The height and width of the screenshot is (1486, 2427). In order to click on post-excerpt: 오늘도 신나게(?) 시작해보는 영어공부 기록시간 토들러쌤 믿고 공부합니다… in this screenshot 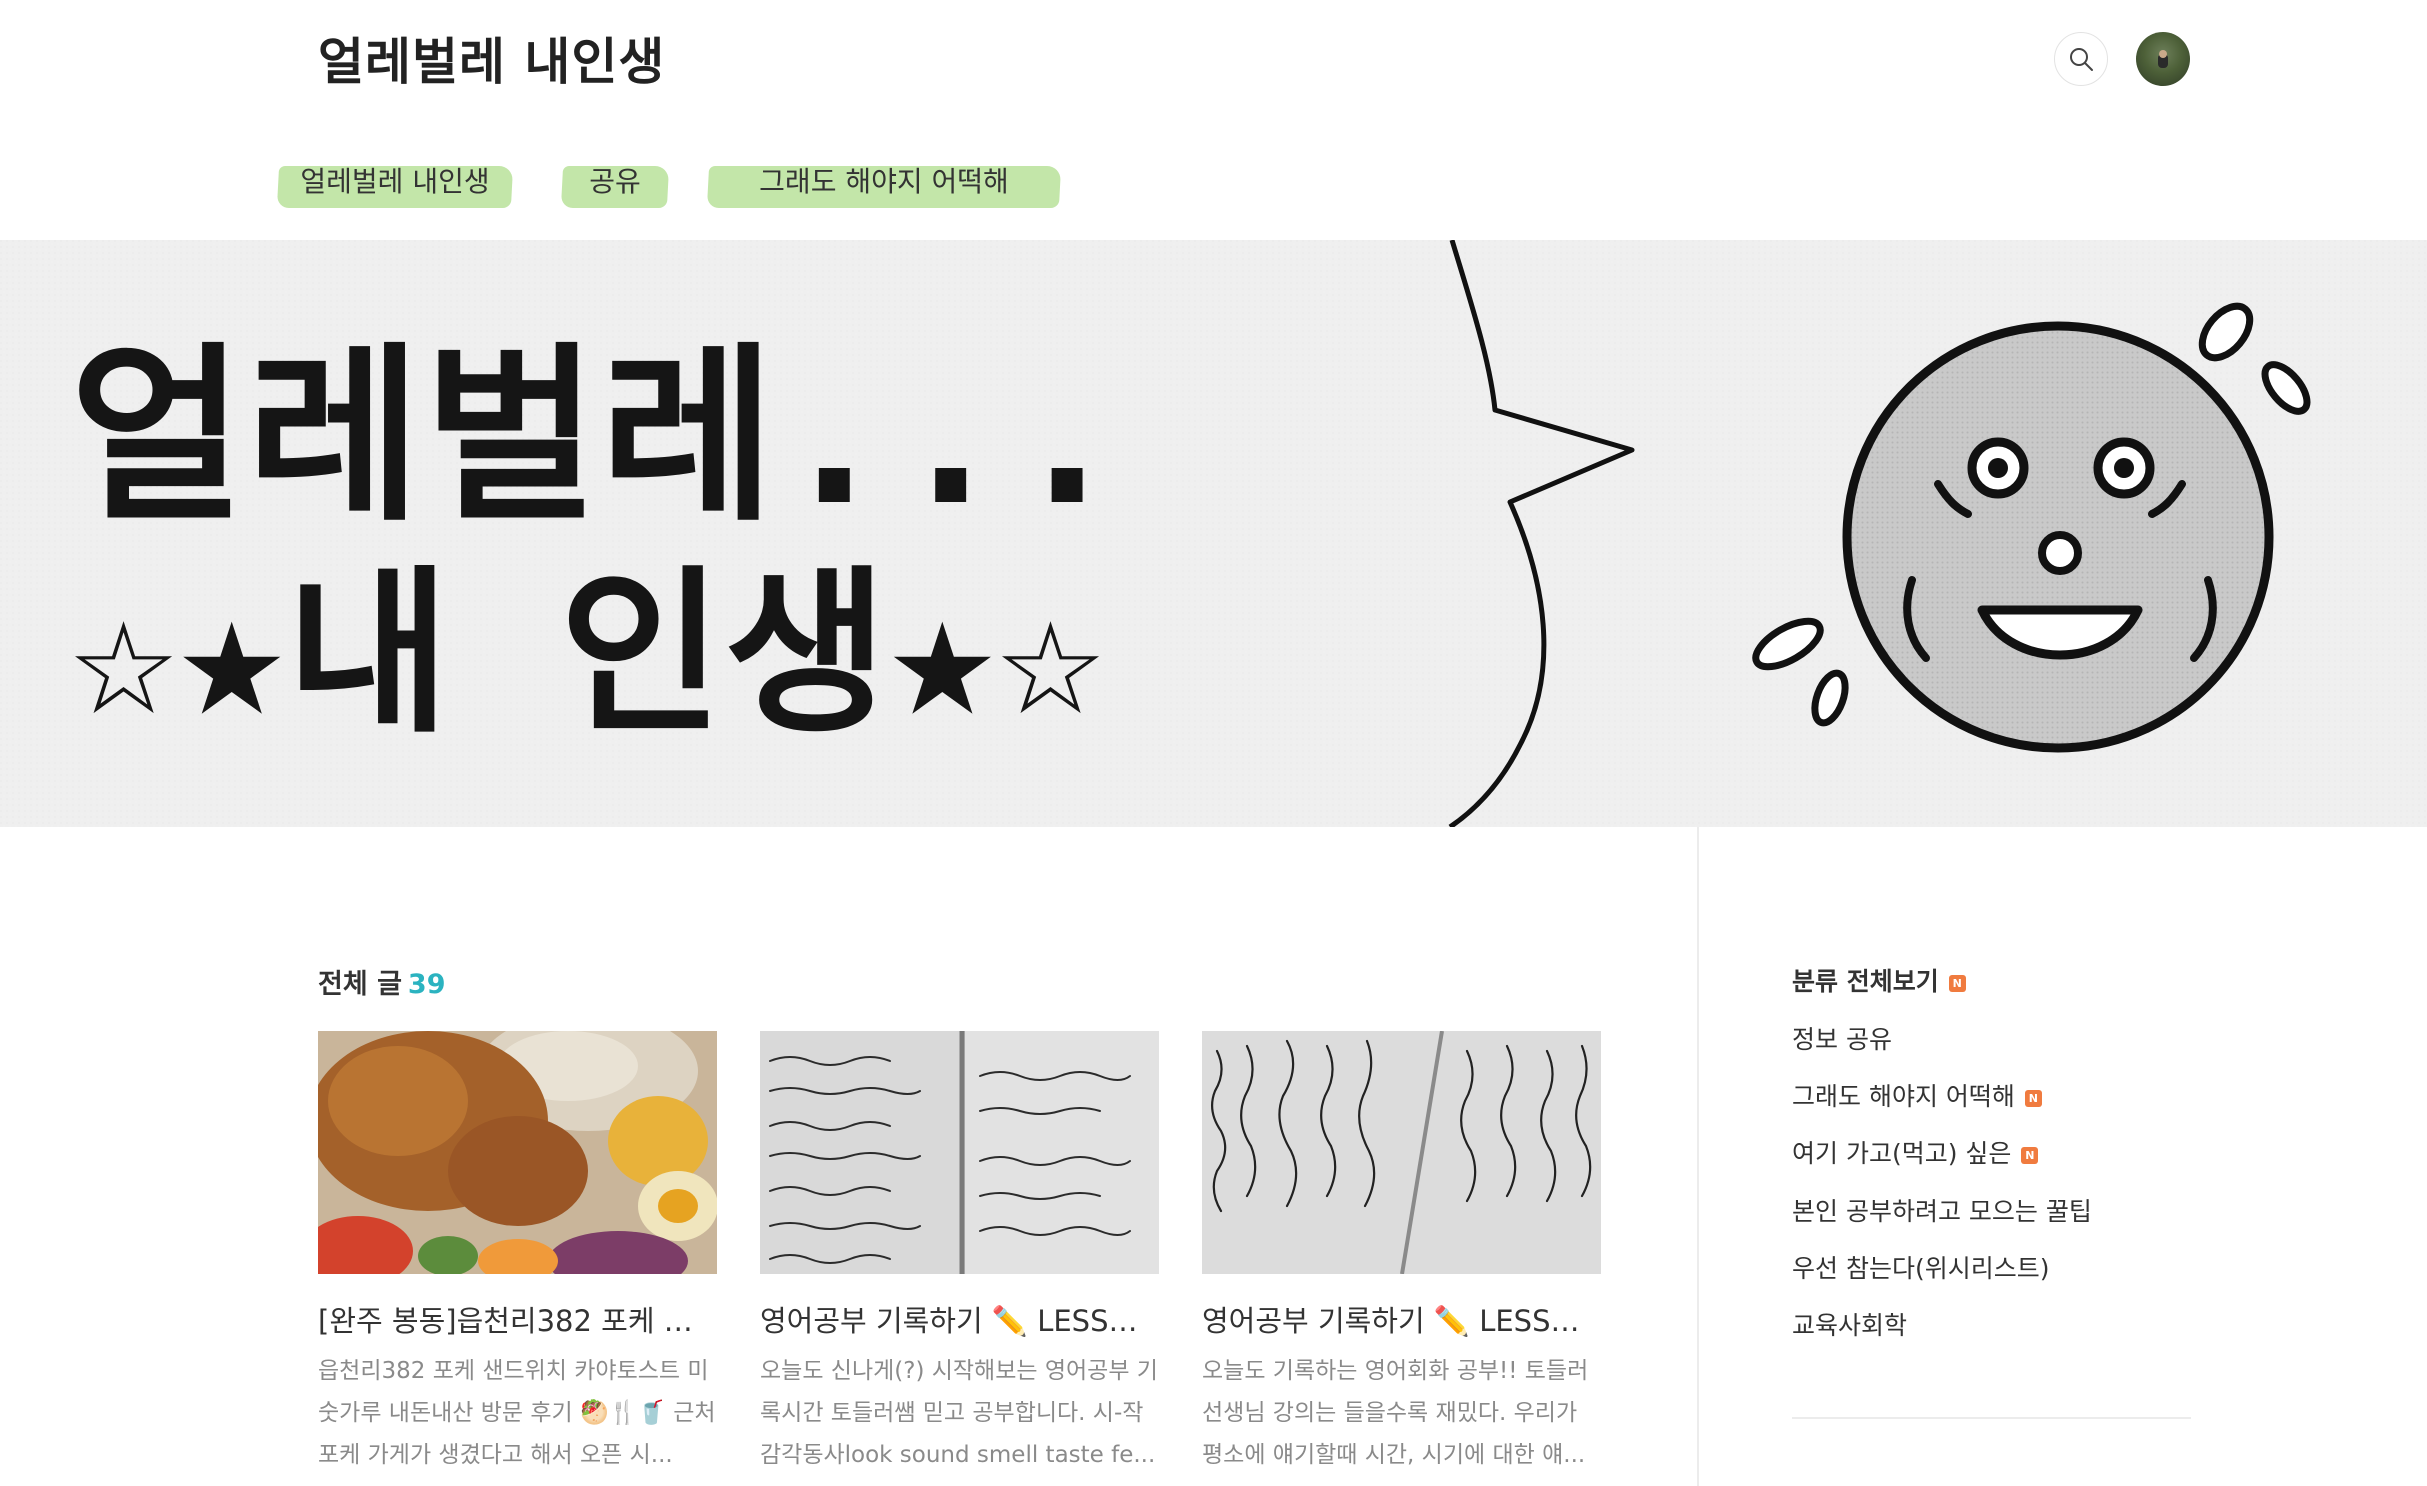, I will do `click(959, 1413)`.